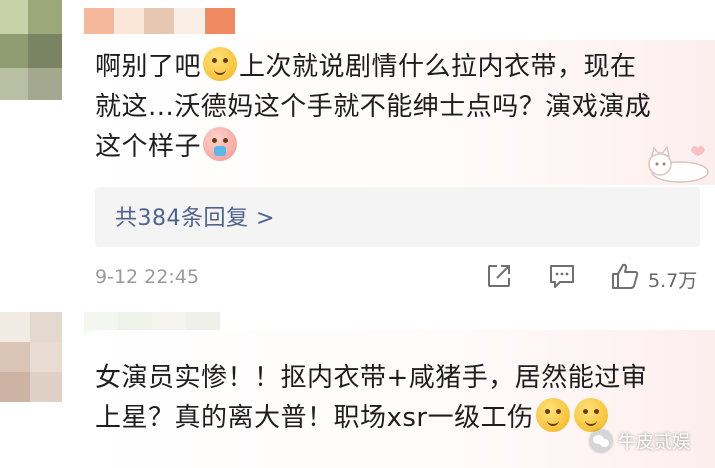 Image resolution: width=715 pixels, height=468 pixels. I want to click on cat-decoration-icon, so click(678, 164).